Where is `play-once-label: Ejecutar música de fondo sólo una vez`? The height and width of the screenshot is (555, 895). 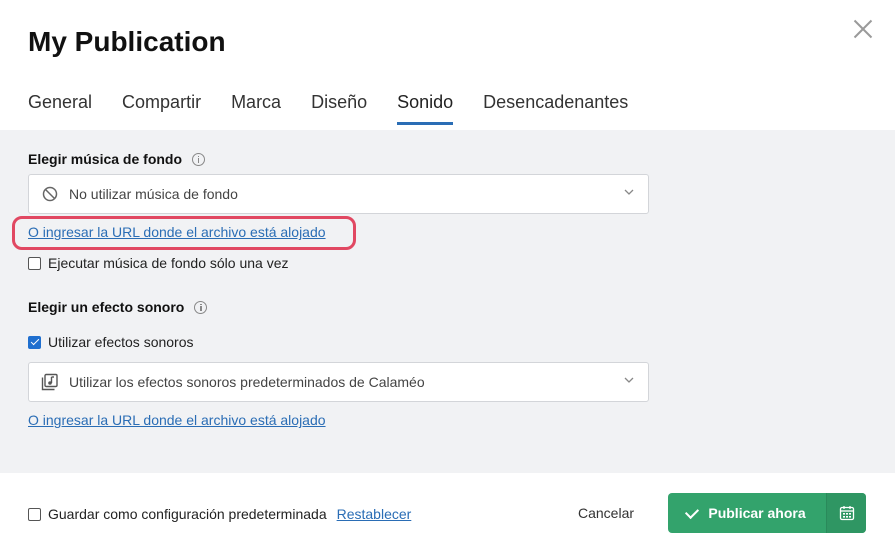
play-once-label: Ejecutar música de fondo sólo una vez is located at coordinates (168, 263).